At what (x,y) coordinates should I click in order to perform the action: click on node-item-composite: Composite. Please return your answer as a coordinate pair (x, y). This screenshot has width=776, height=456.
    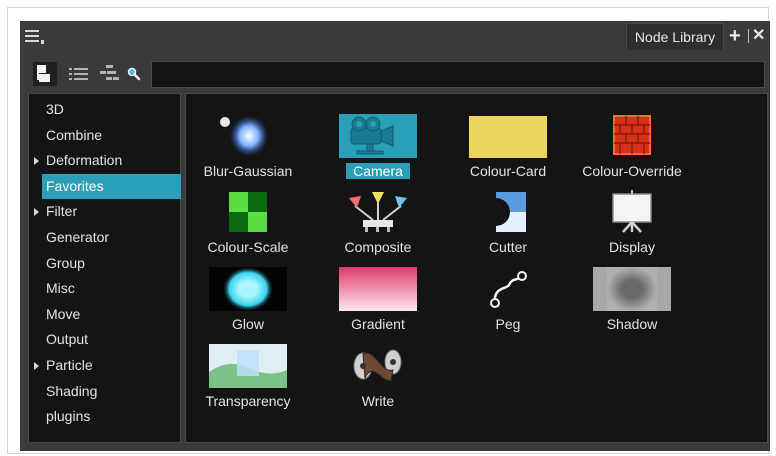
    Looking at the image, I should click on (378, 228).